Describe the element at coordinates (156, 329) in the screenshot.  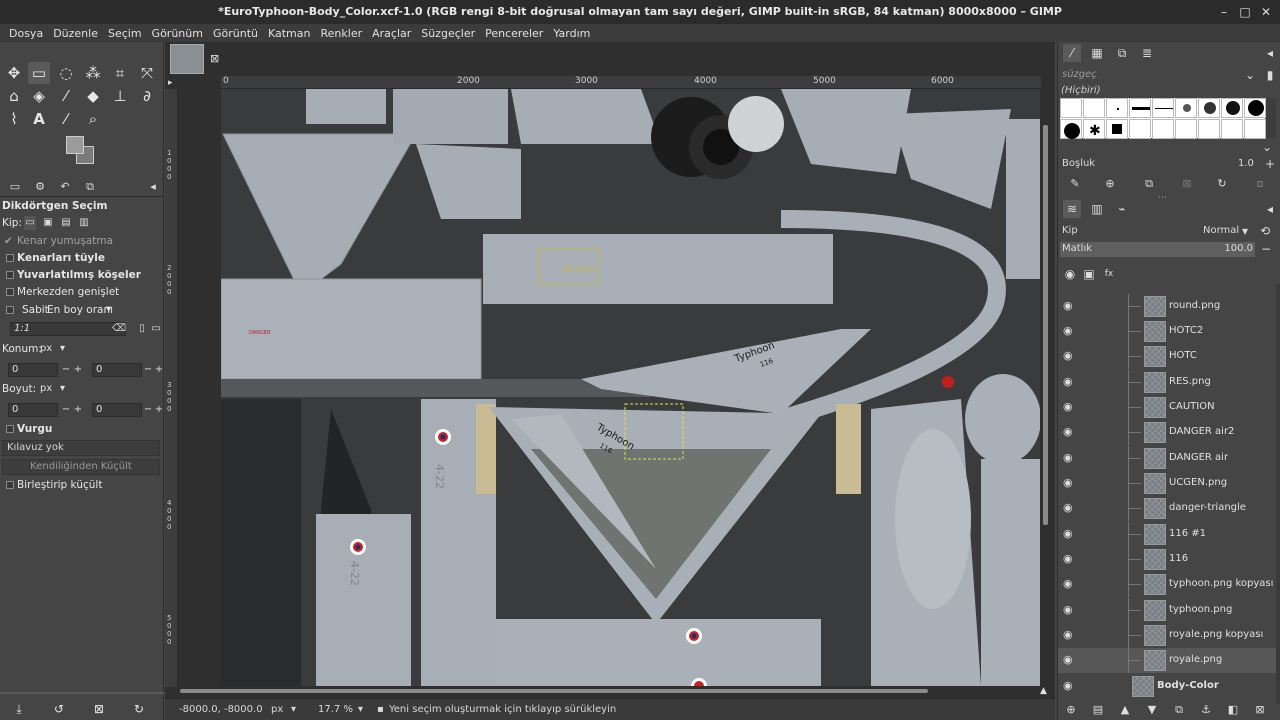
I see `landscape-icon: ▭` at that location.